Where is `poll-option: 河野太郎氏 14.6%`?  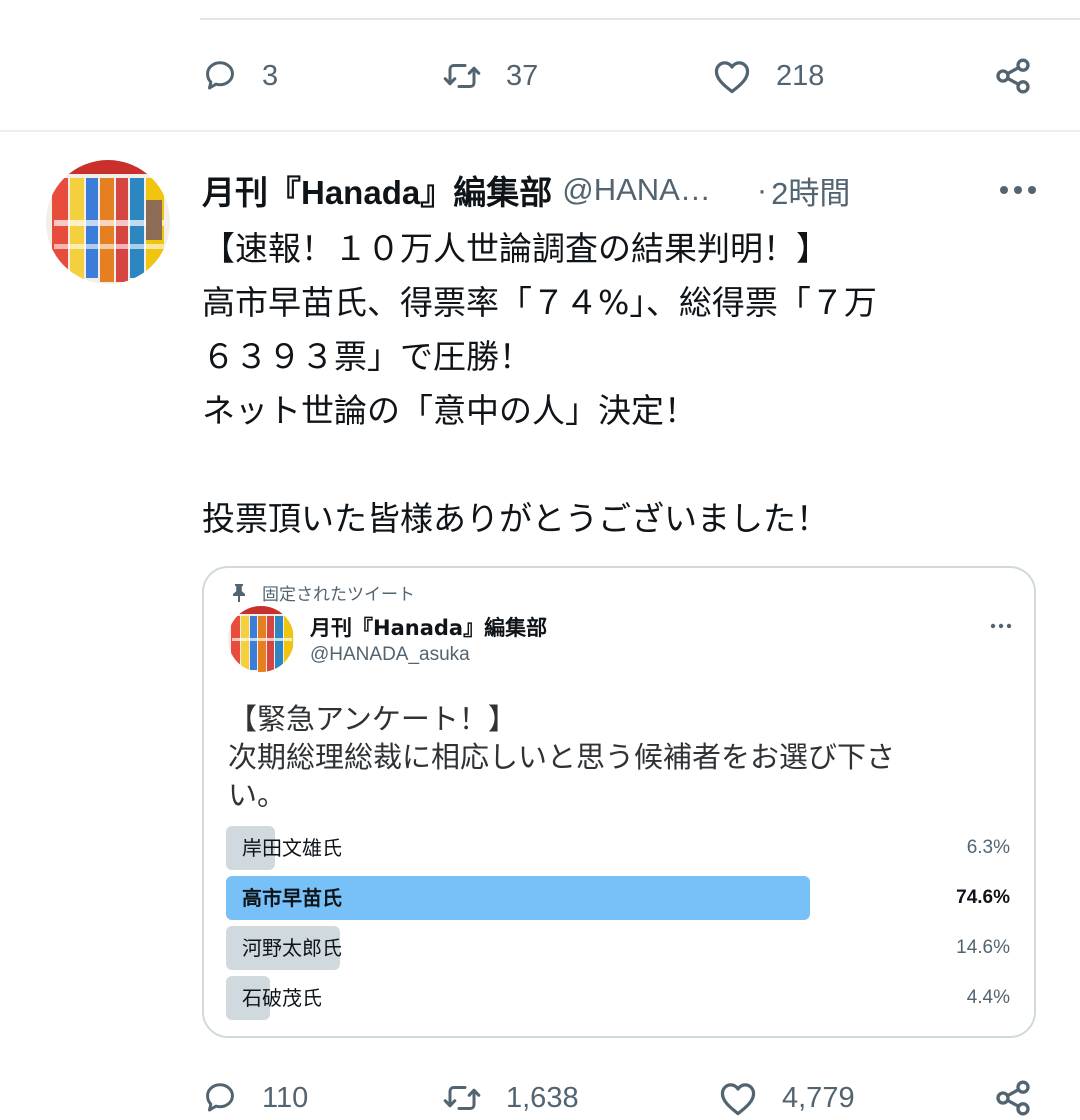
poll-option: 河野太郎氏 14.6% is located at coordinates (618, 948).